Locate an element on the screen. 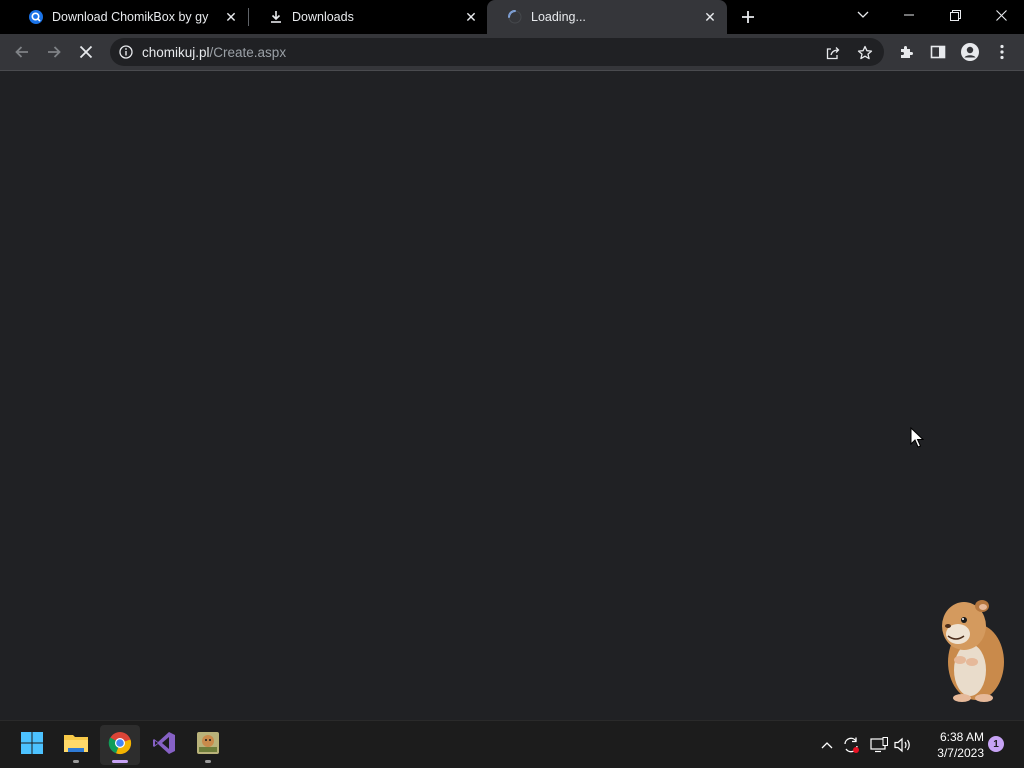 The height and width of the screenshot is (768, 1024). taskbar-chrome is located at coordinates (120, 745).